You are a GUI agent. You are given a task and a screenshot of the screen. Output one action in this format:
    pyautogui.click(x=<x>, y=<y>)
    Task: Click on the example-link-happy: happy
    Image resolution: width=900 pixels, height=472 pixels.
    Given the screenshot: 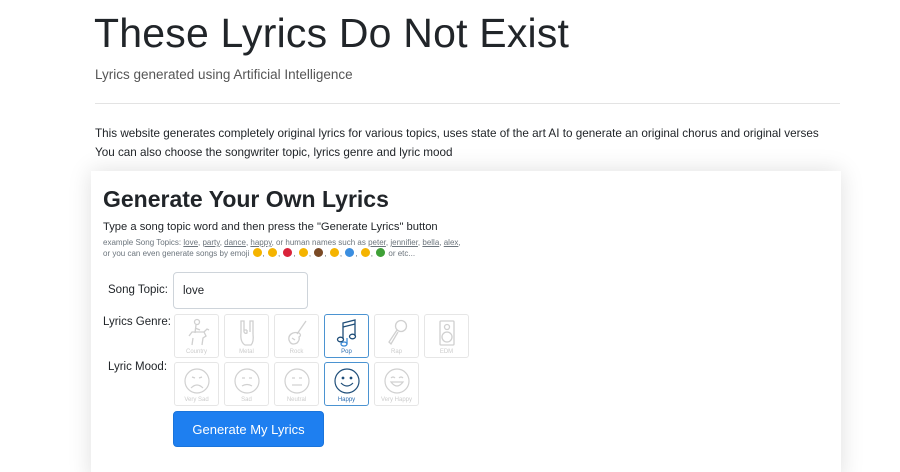 What is the action you would take?
    pyautogui.click(x=260, y=242)
    